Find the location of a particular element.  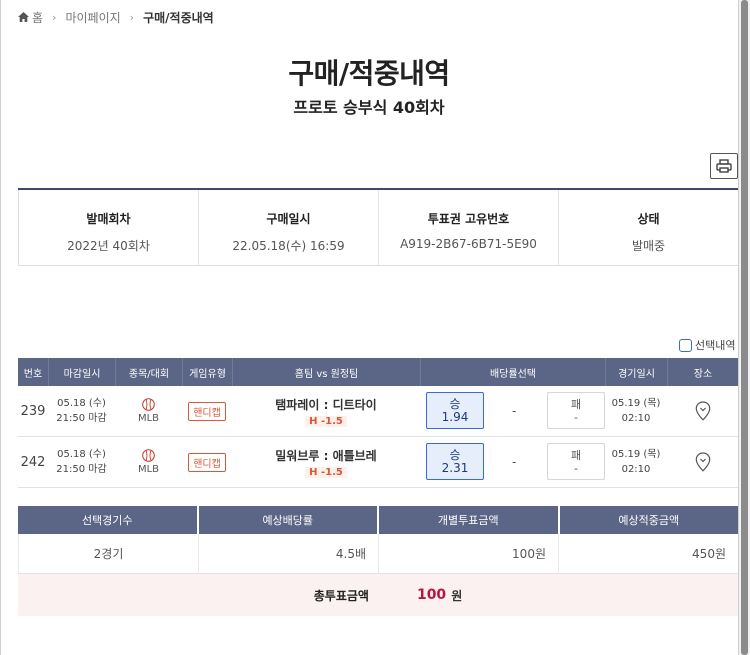

summary-header: 선택경기수 예상배당률 개별투표금액 예상적중금액 is located at coordinates (378, 520).